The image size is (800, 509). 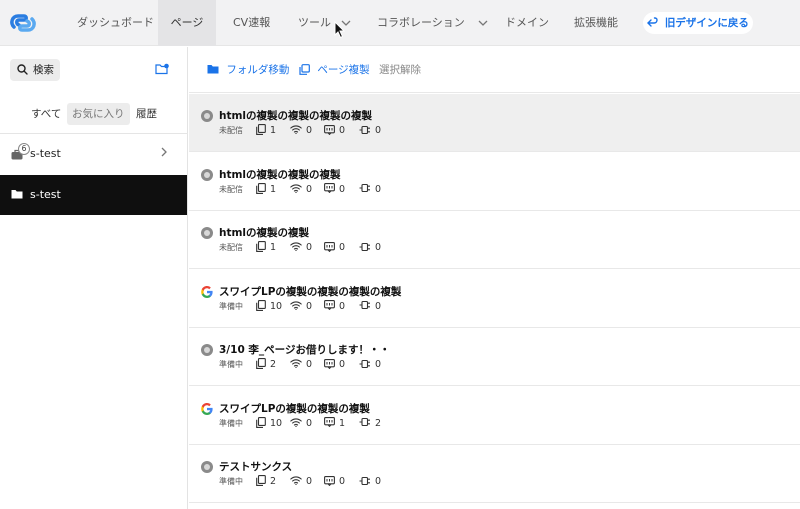 What do you see at coordinates (494, 123) in the screenshot?
I see `page-row: htmlの複製の複製の複製の複製 未配信 1 0 0 0` at bounding box center [494, 123].